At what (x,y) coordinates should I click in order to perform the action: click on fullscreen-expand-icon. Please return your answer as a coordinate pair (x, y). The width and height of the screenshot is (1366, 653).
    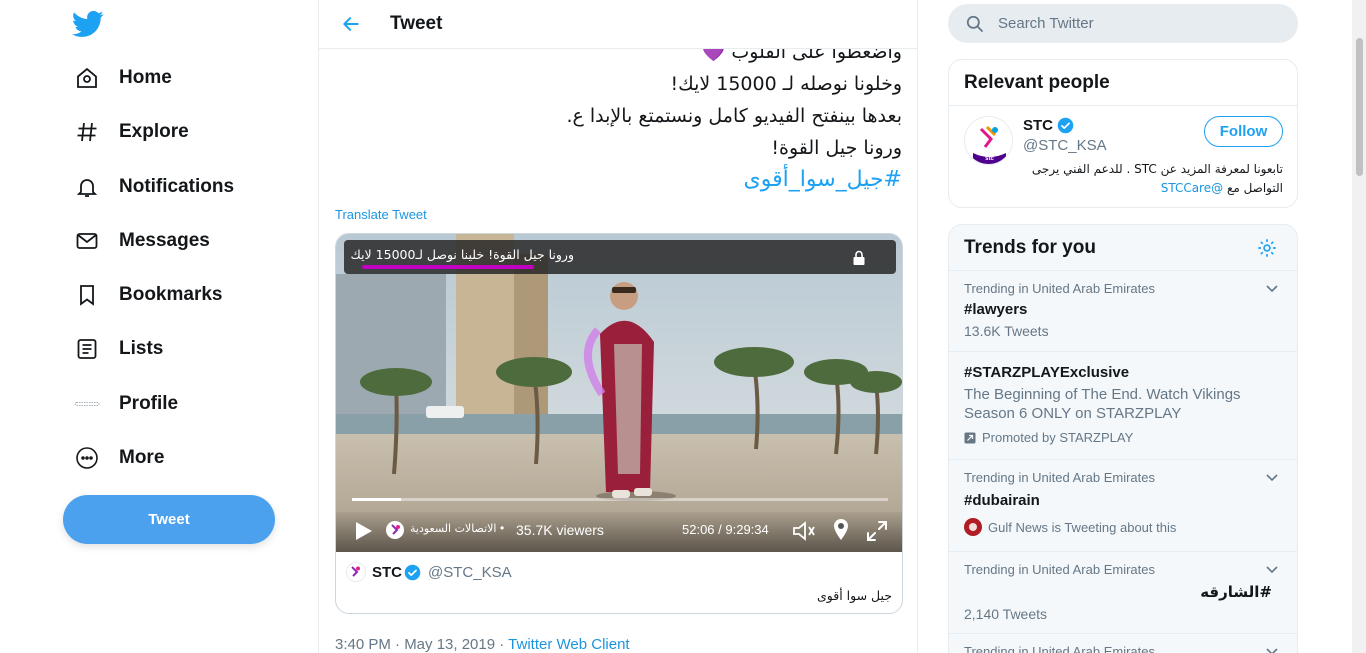
    Looking at the image, I should click on (877, 531).